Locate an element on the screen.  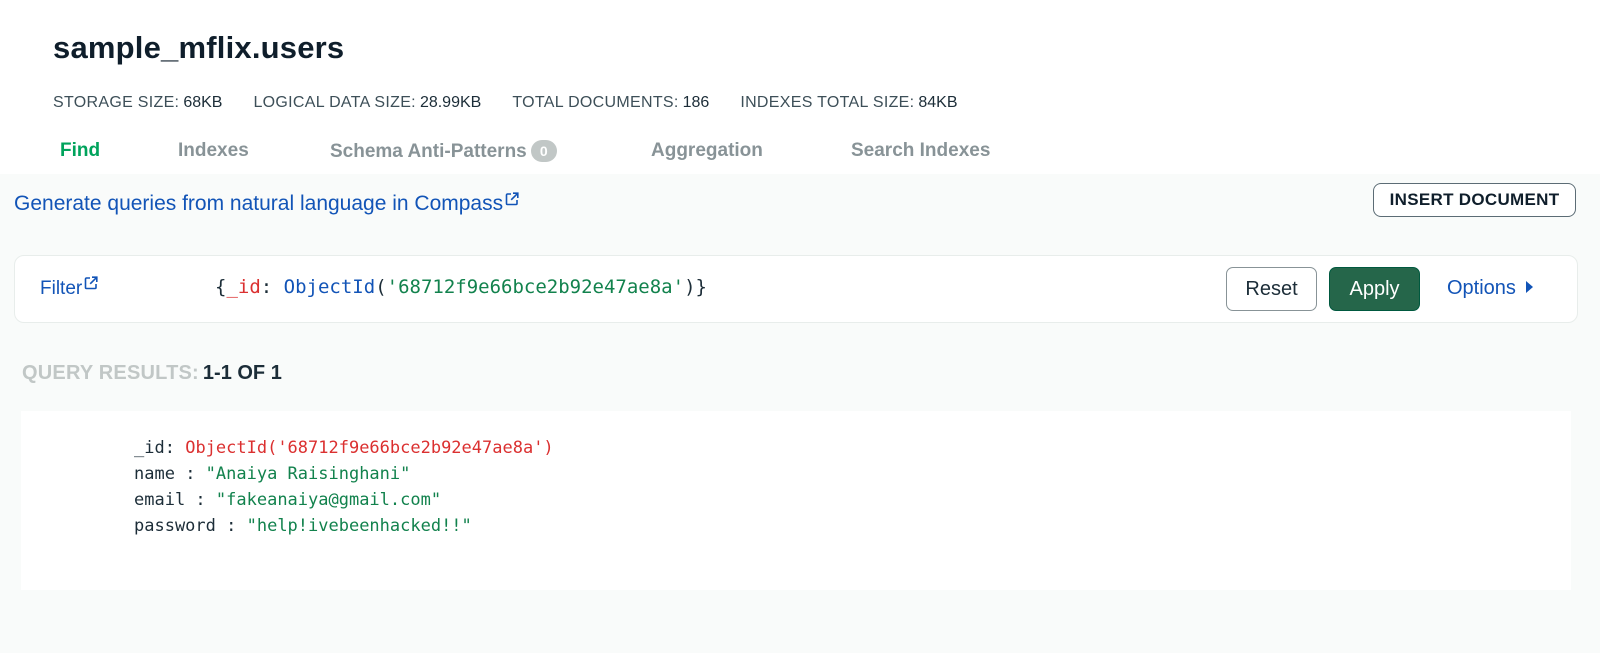
stat-label: LOGICAL DATA SIZE: is located at coordinates (334, 102).